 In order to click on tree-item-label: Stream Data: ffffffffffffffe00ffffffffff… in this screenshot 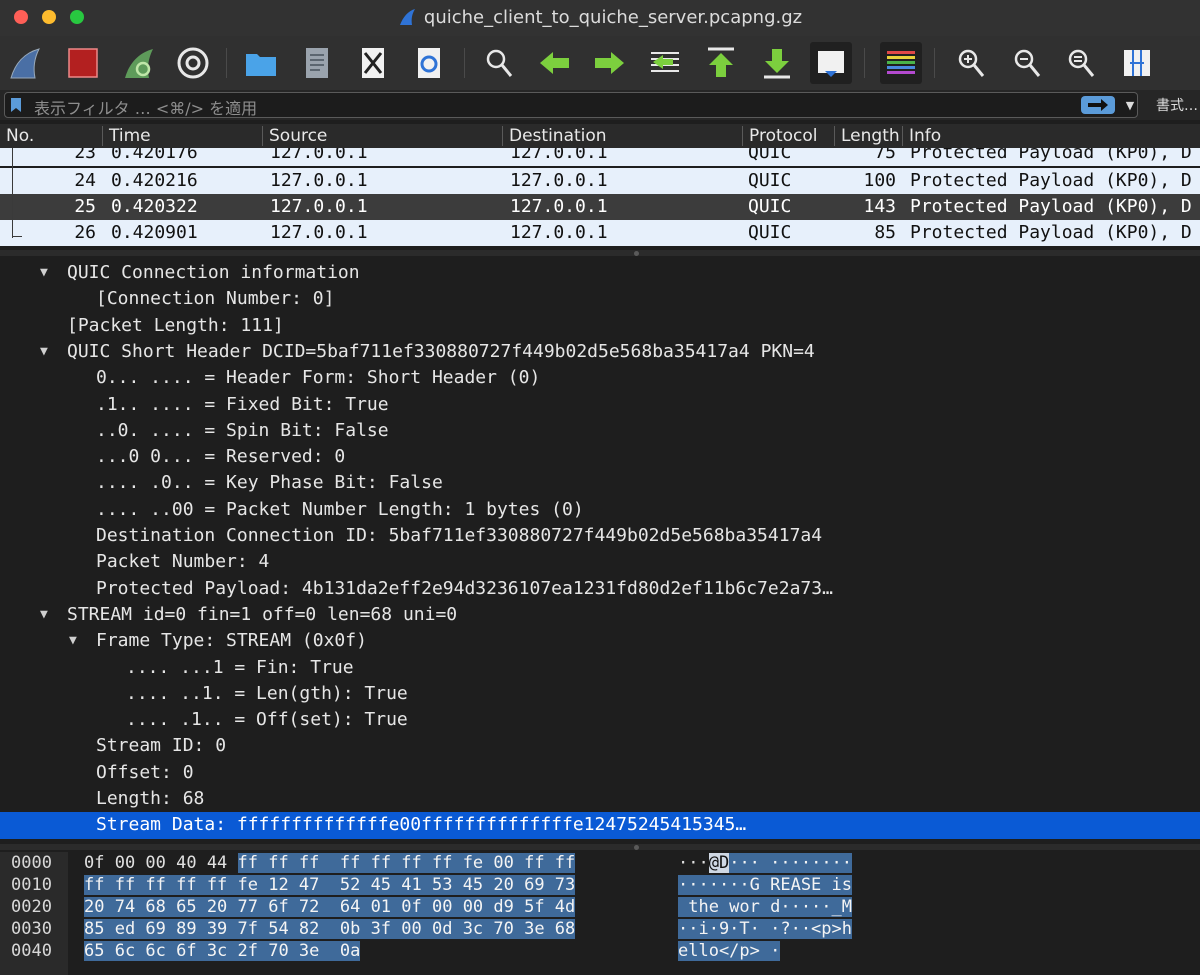, I will do `click(421, 825)`.